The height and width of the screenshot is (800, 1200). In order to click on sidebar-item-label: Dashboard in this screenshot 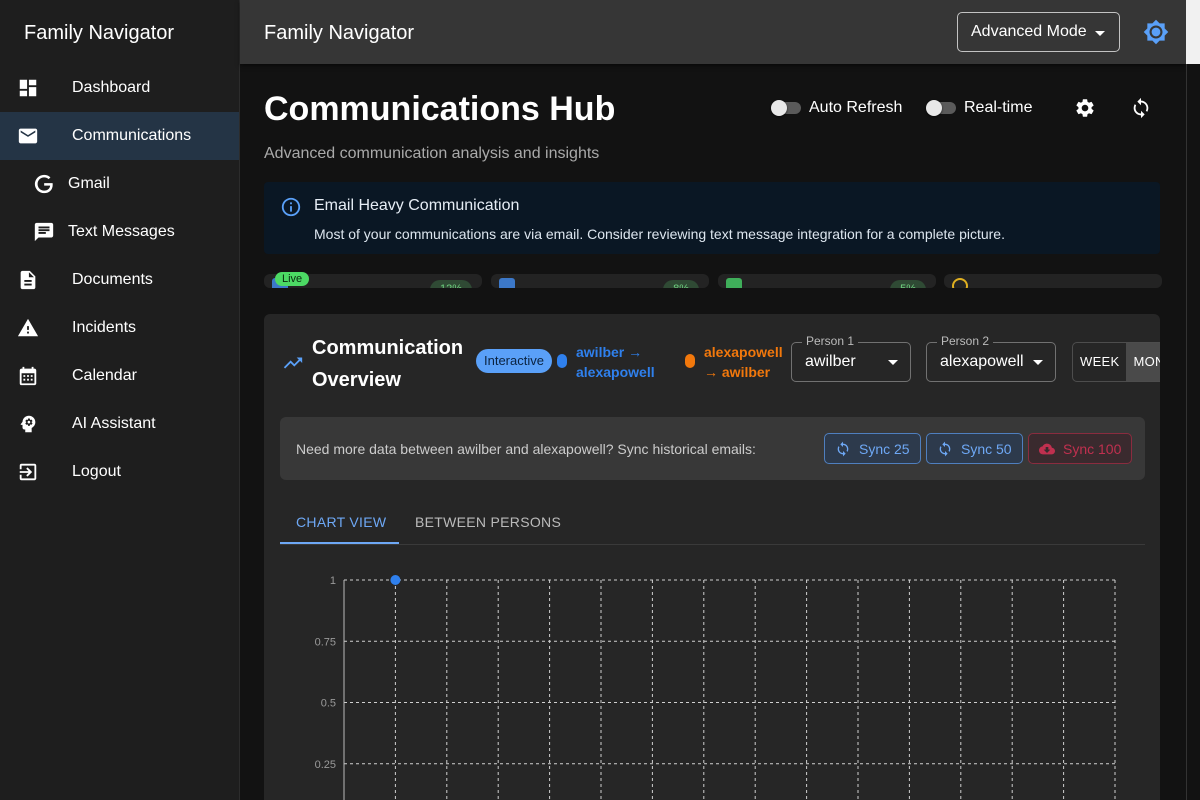, I will do `click(111, 87)`.